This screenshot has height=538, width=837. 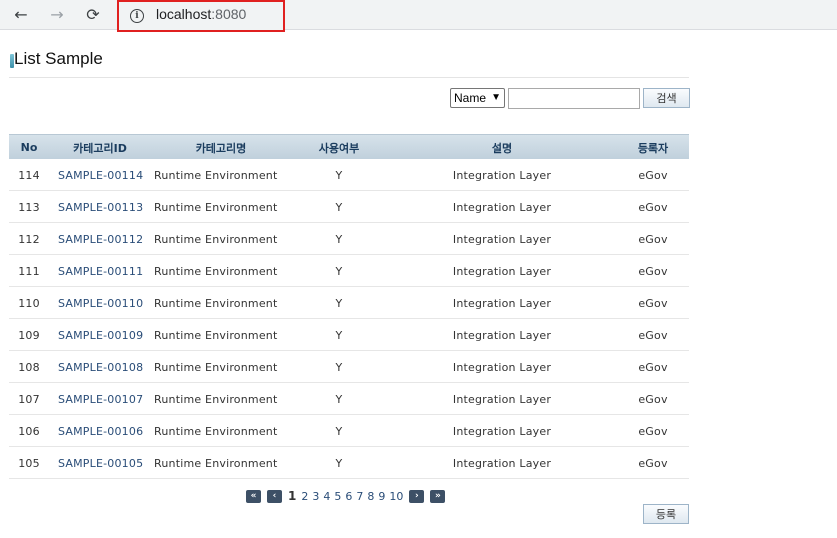 I want to click on row-no: 110, so click(x=29, y=303).